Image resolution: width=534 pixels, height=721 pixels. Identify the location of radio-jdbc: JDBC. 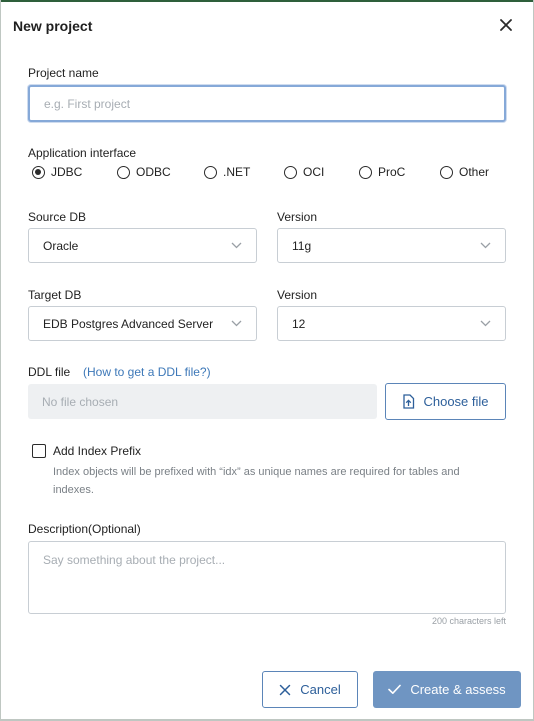
(57, 172).